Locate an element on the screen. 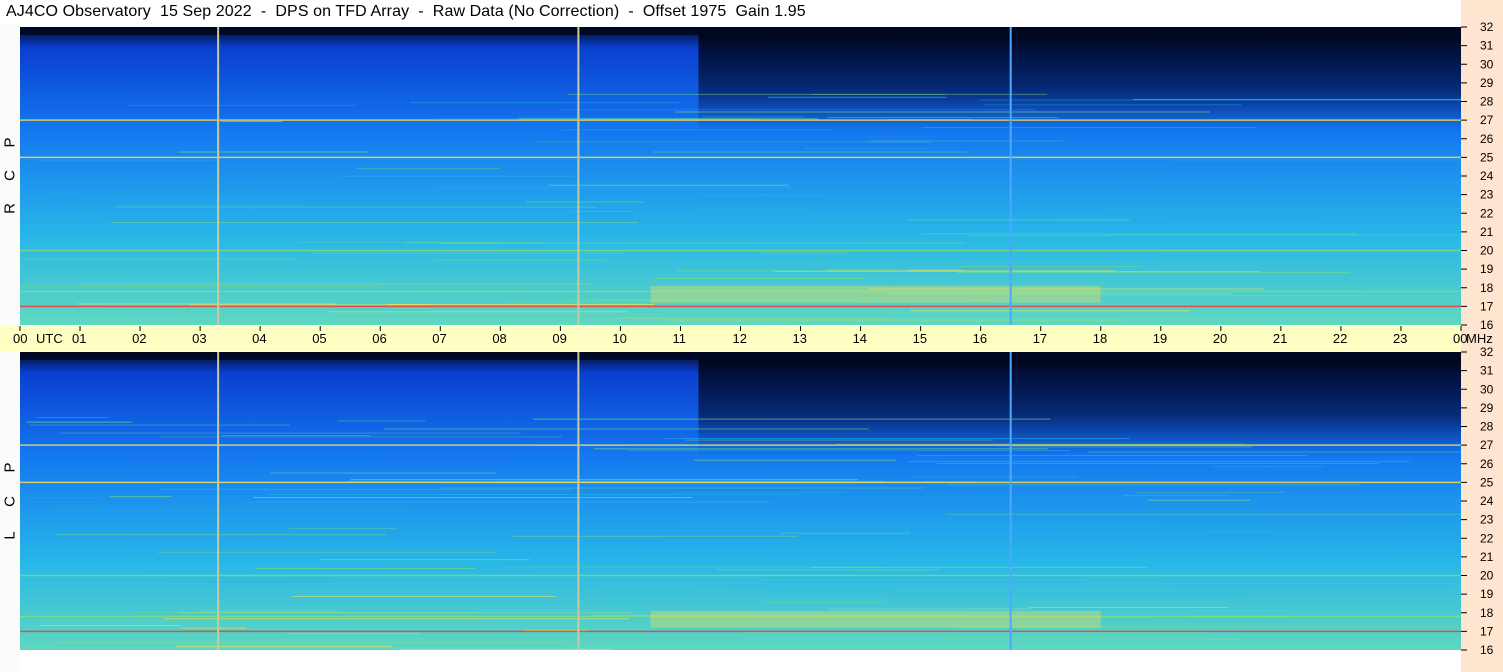 This screenshot has height=672, width=1503. time-tick-label: 16 is located at coordinates (980, 338).